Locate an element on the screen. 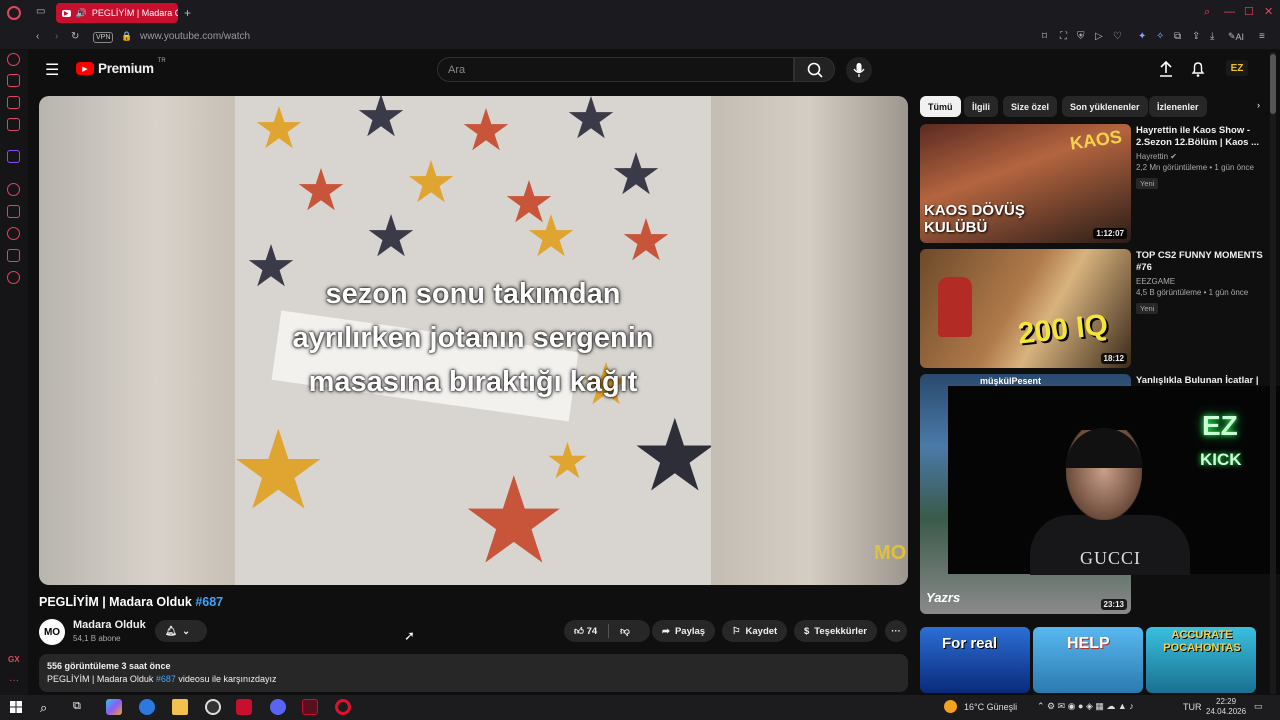 This screenshot has height=720, width=1280. page-scrollbar is located at coordinates (1273, 373).